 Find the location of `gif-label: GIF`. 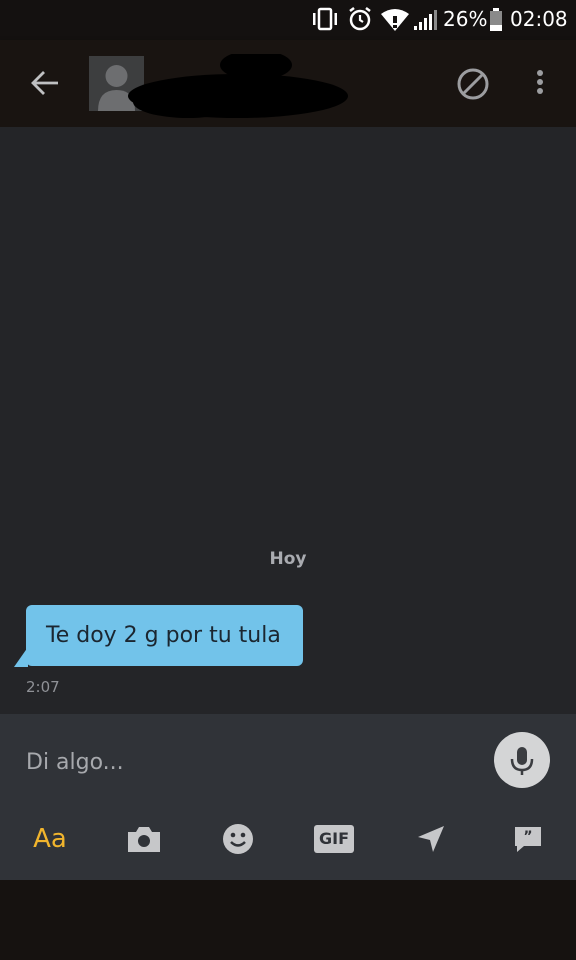

gif-label: GIF is located at coordinates (333, 839).